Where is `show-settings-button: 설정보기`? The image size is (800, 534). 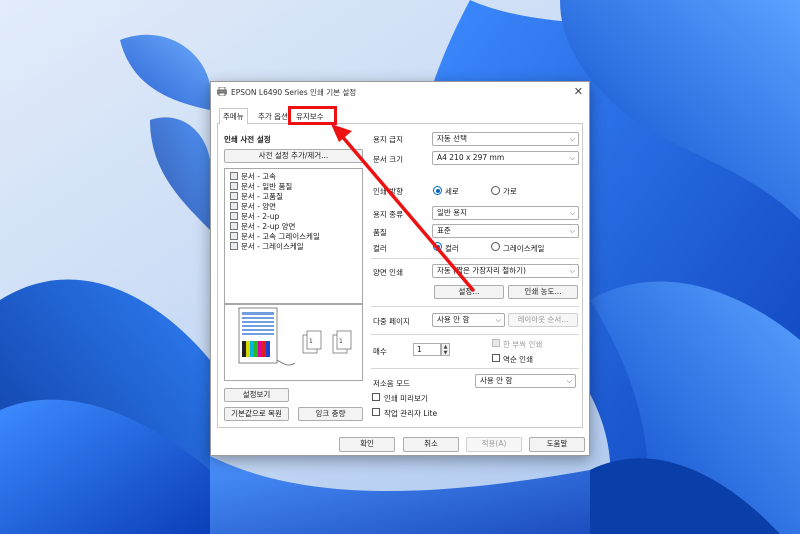 show-settings-button: 설정보기 is located at coordinates (256, 395).